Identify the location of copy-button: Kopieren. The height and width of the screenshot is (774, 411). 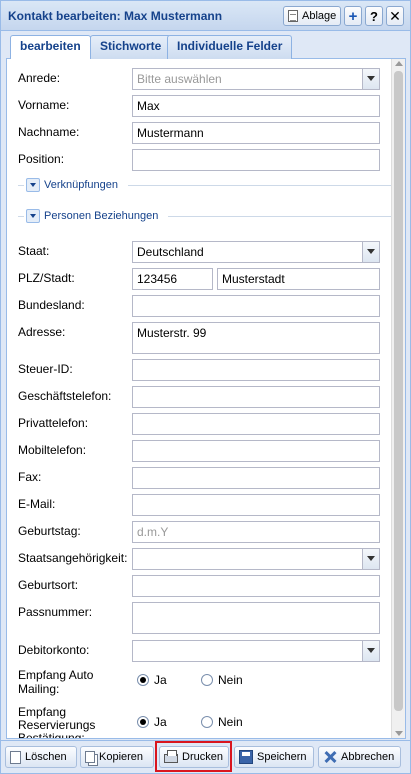
(117, 757).